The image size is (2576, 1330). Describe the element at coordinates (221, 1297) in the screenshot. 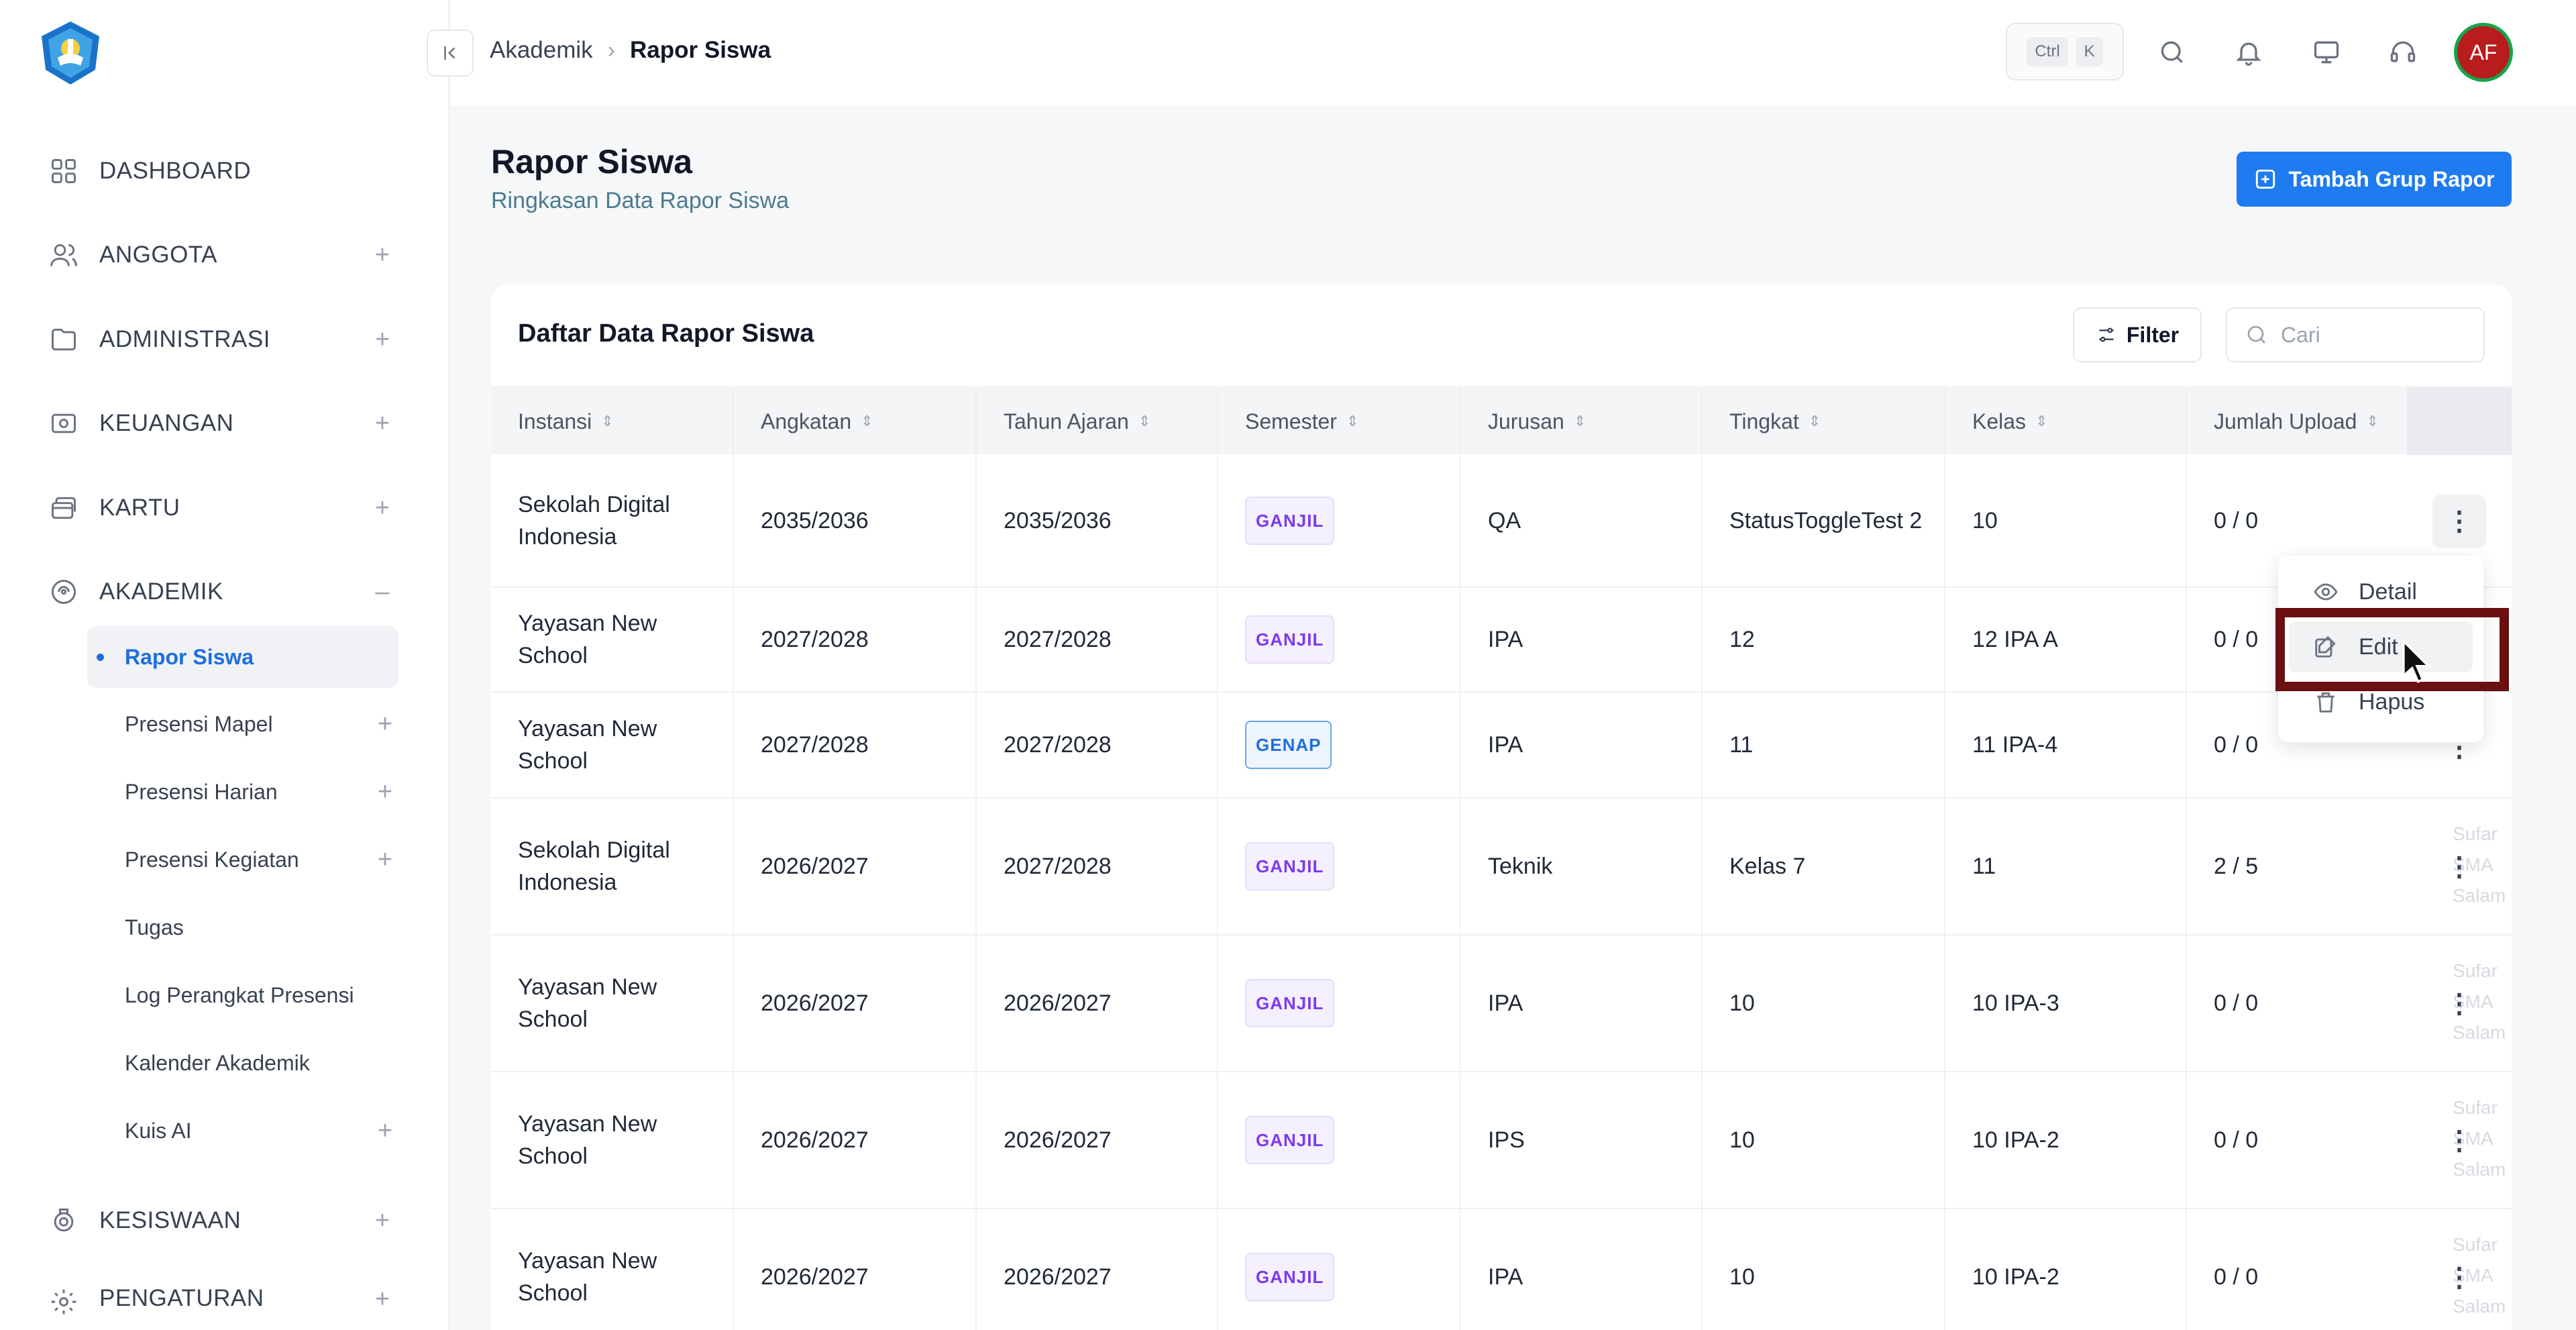

I see `sidebar-item-pengaturan: PENGATURAN +` at that location.